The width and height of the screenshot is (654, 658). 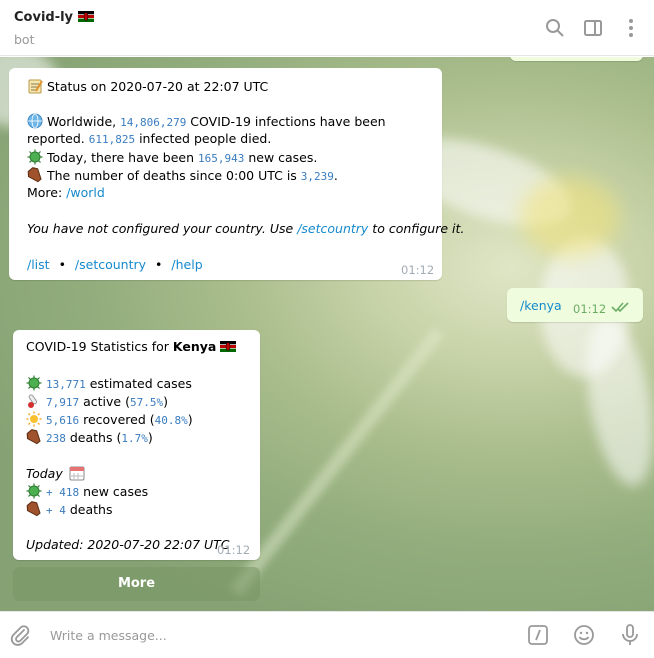 I want to click on deaths-since-value: 3,239, so click(x=317, y=176).